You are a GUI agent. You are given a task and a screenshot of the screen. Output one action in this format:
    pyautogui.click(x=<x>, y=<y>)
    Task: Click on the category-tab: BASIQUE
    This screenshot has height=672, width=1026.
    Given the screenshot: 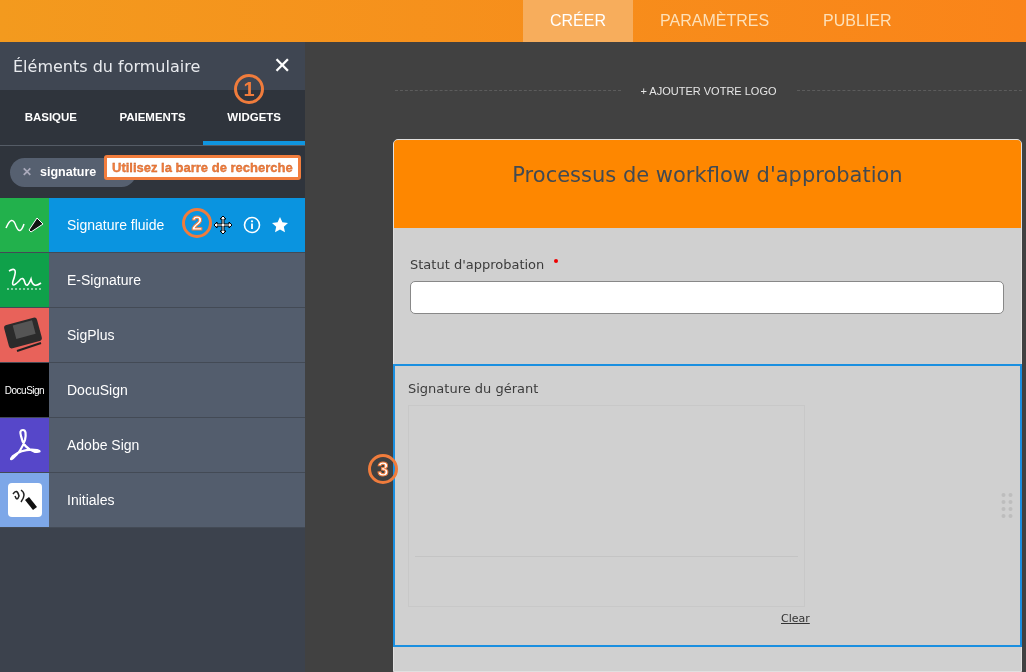 What is the action you would take?
    pyautogui.click(x=51, y=117)
    